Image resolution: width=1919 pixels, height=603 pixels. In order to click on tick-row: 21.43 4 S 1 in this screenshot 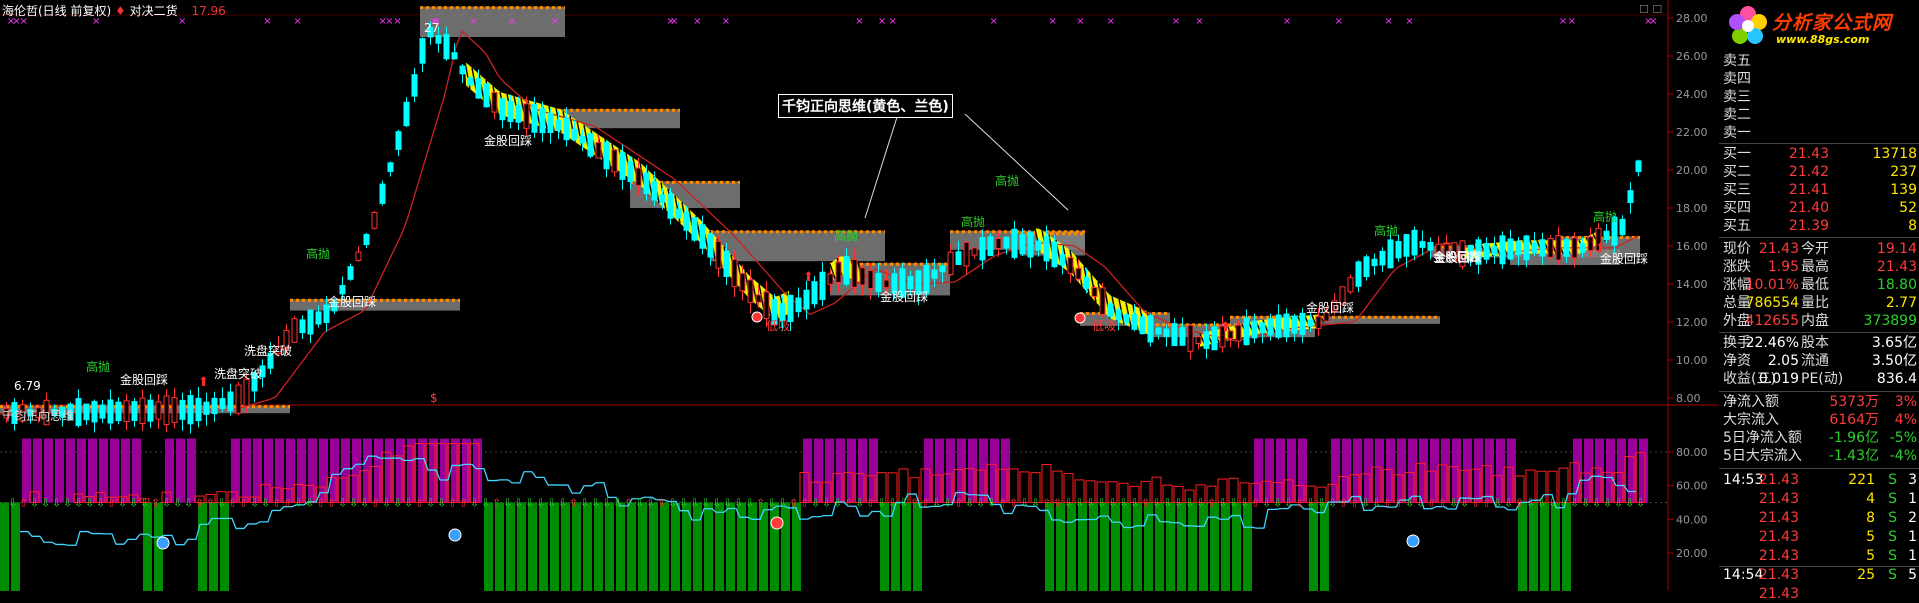, I will do `click(1819, 499)`.